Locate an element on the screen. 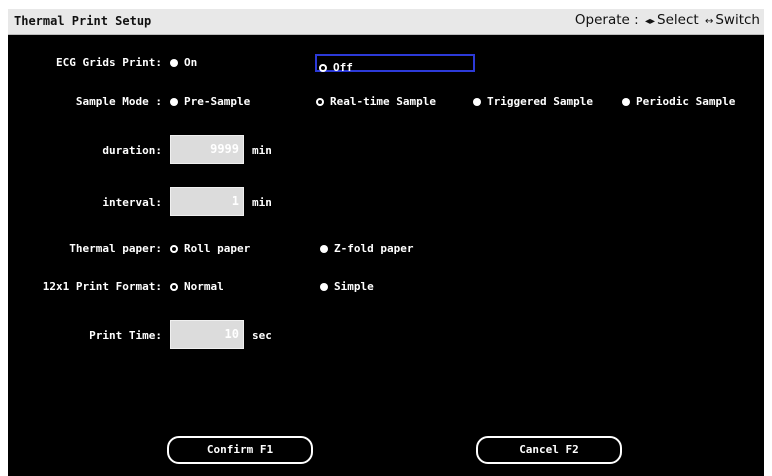 Image resolution: width=772 pixels, height=476 pixels. option-label: Normal is located at coordinates (204, 286).